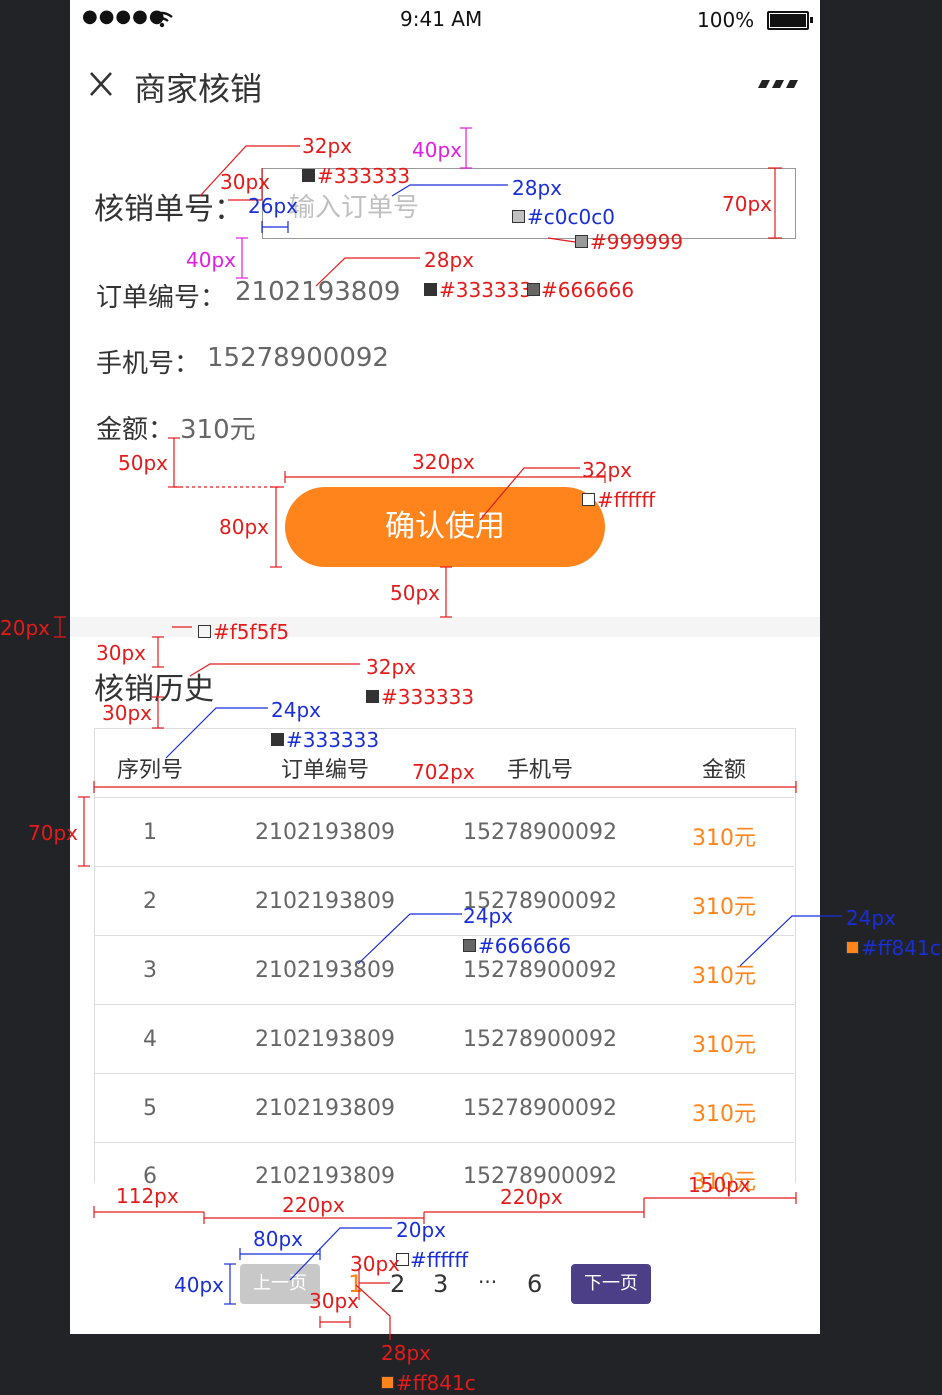 The height and width of the screenshot is (1395, 942). Describe the element at coordinates (147, 1196) in the screenshot. I see `annotation-label: 112px` at that location.